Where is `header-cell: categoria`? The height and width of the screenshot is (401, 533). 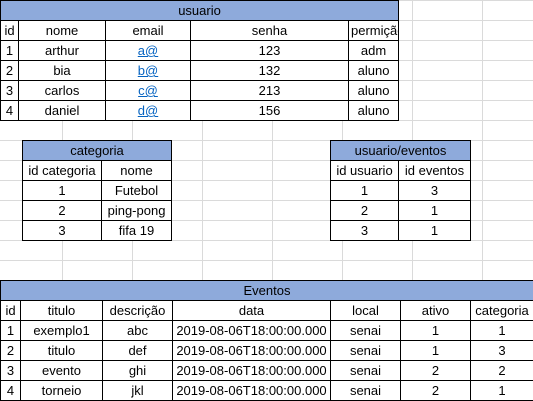 header-cell: categoria is located at coordinates (502, 311).